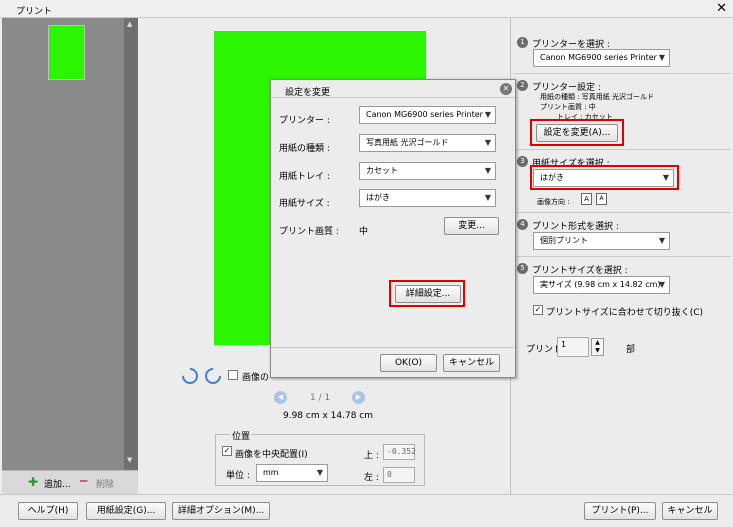  Describe the element at coordinates (105, 483) in the screenshot. I see `remove-photo-button: 削除` at that location.